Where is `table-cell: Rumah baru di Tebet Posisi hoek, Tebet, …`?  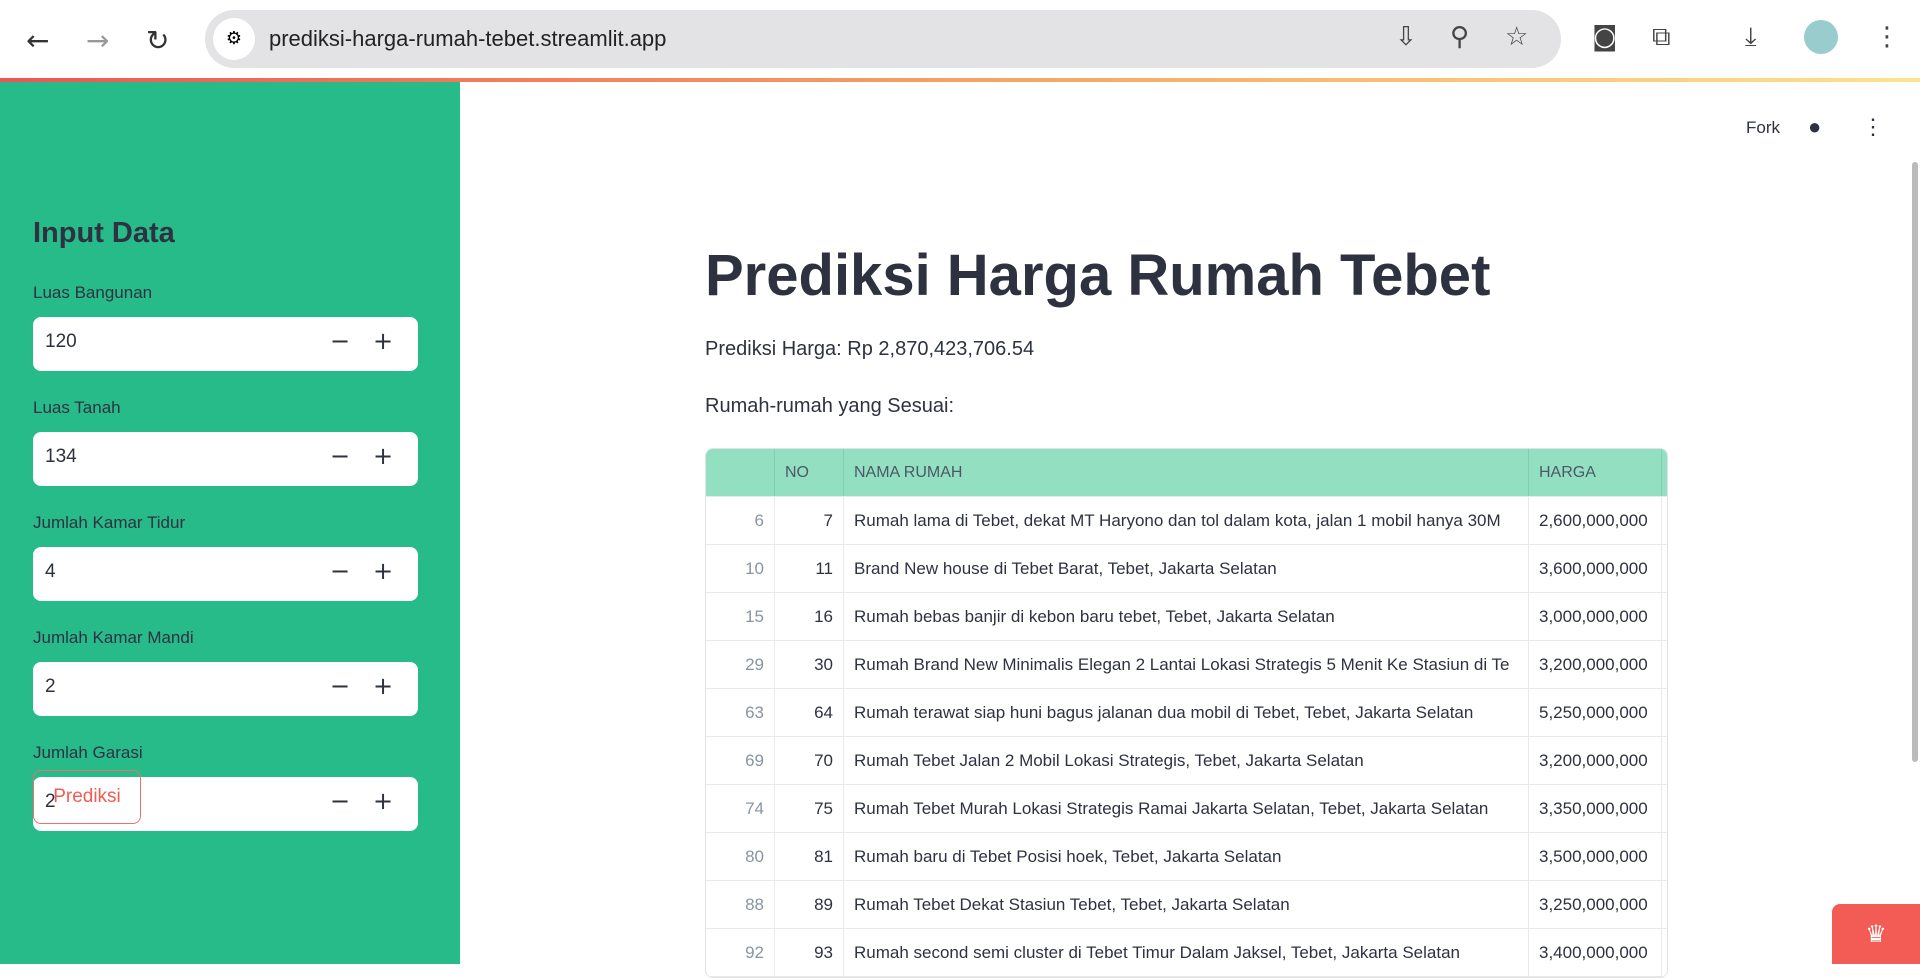 table-cell: Rumah baru di Tebet Posisi hoek, Tebet, … is located at coordinates (1186, 856).